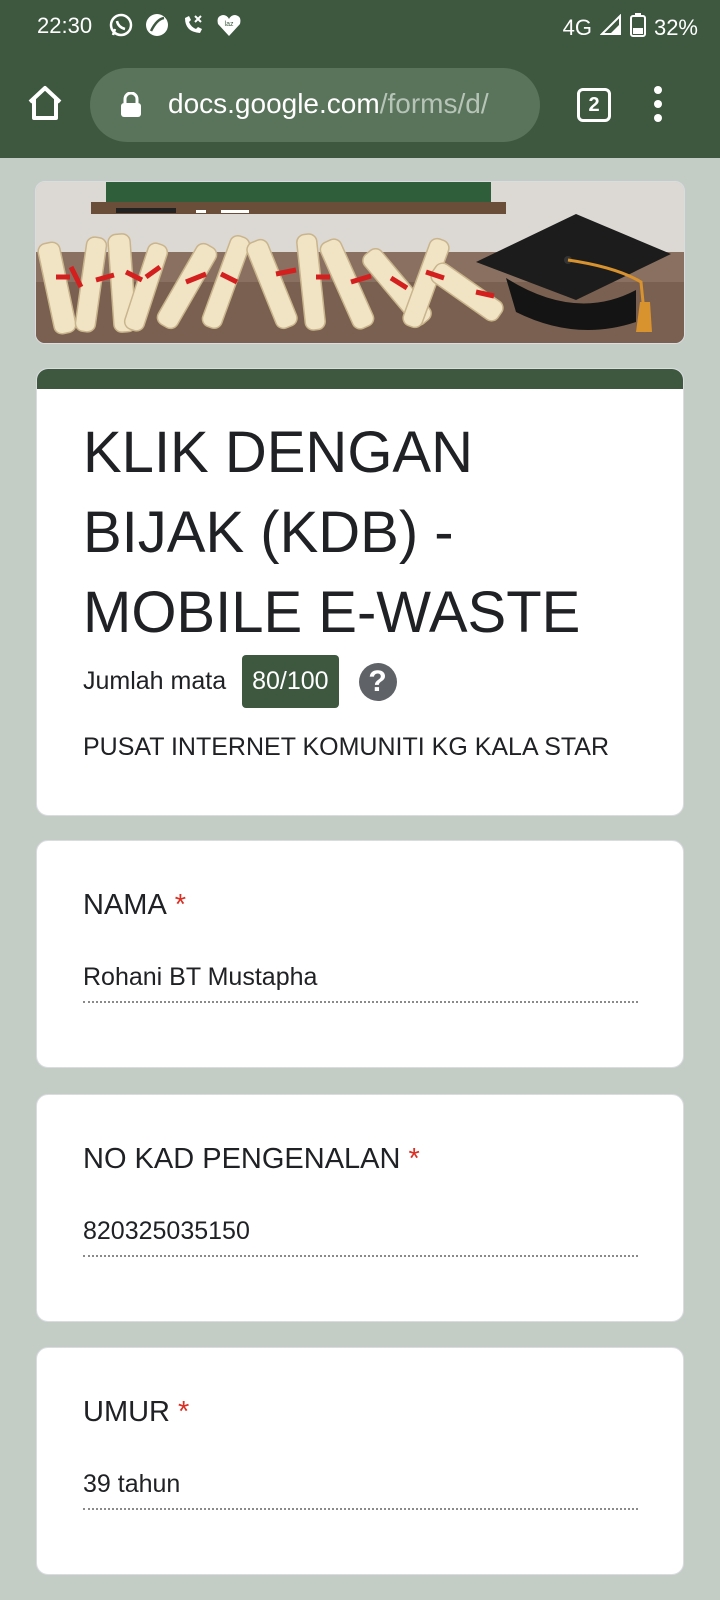 This screenshot has height=1600, width=720. I want to click on home-icon, so click(45, 103).